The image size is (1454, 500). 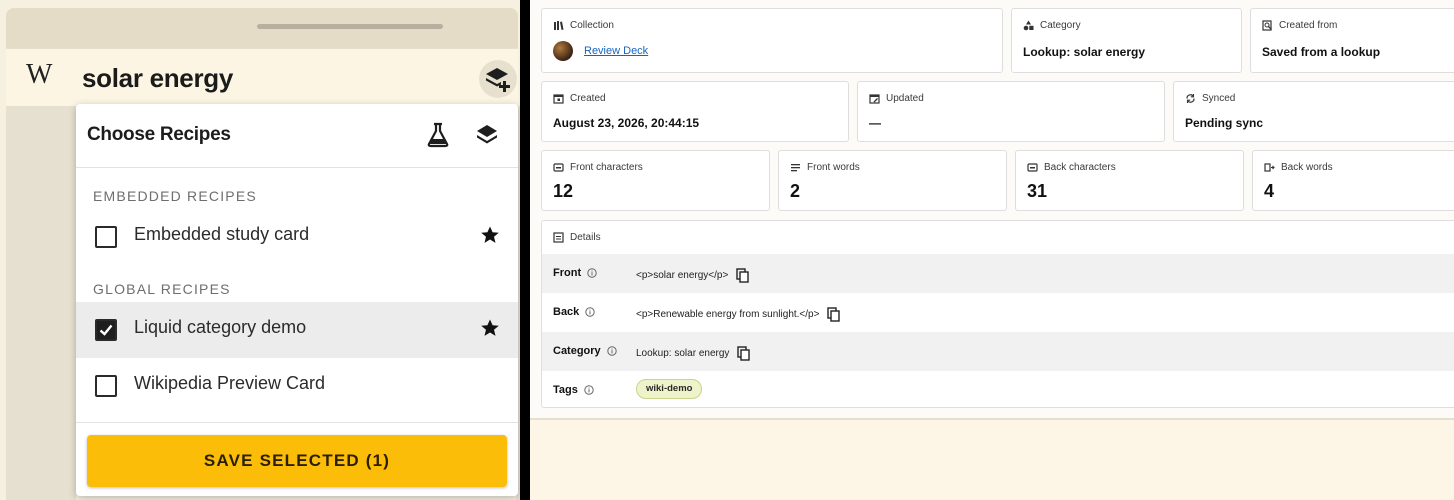 I want to click on detail-key: Category, so click(x=577, y=351).